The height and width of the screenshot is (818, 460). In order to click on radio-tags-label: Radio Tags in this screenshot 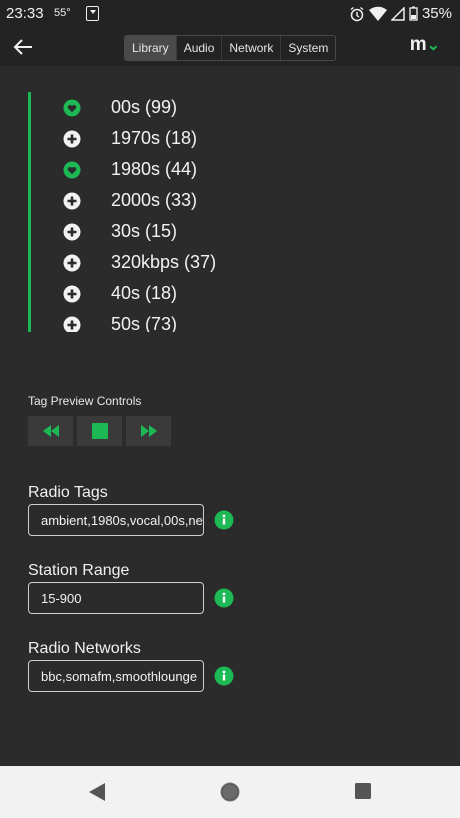, I will do `click(68, 492)`.